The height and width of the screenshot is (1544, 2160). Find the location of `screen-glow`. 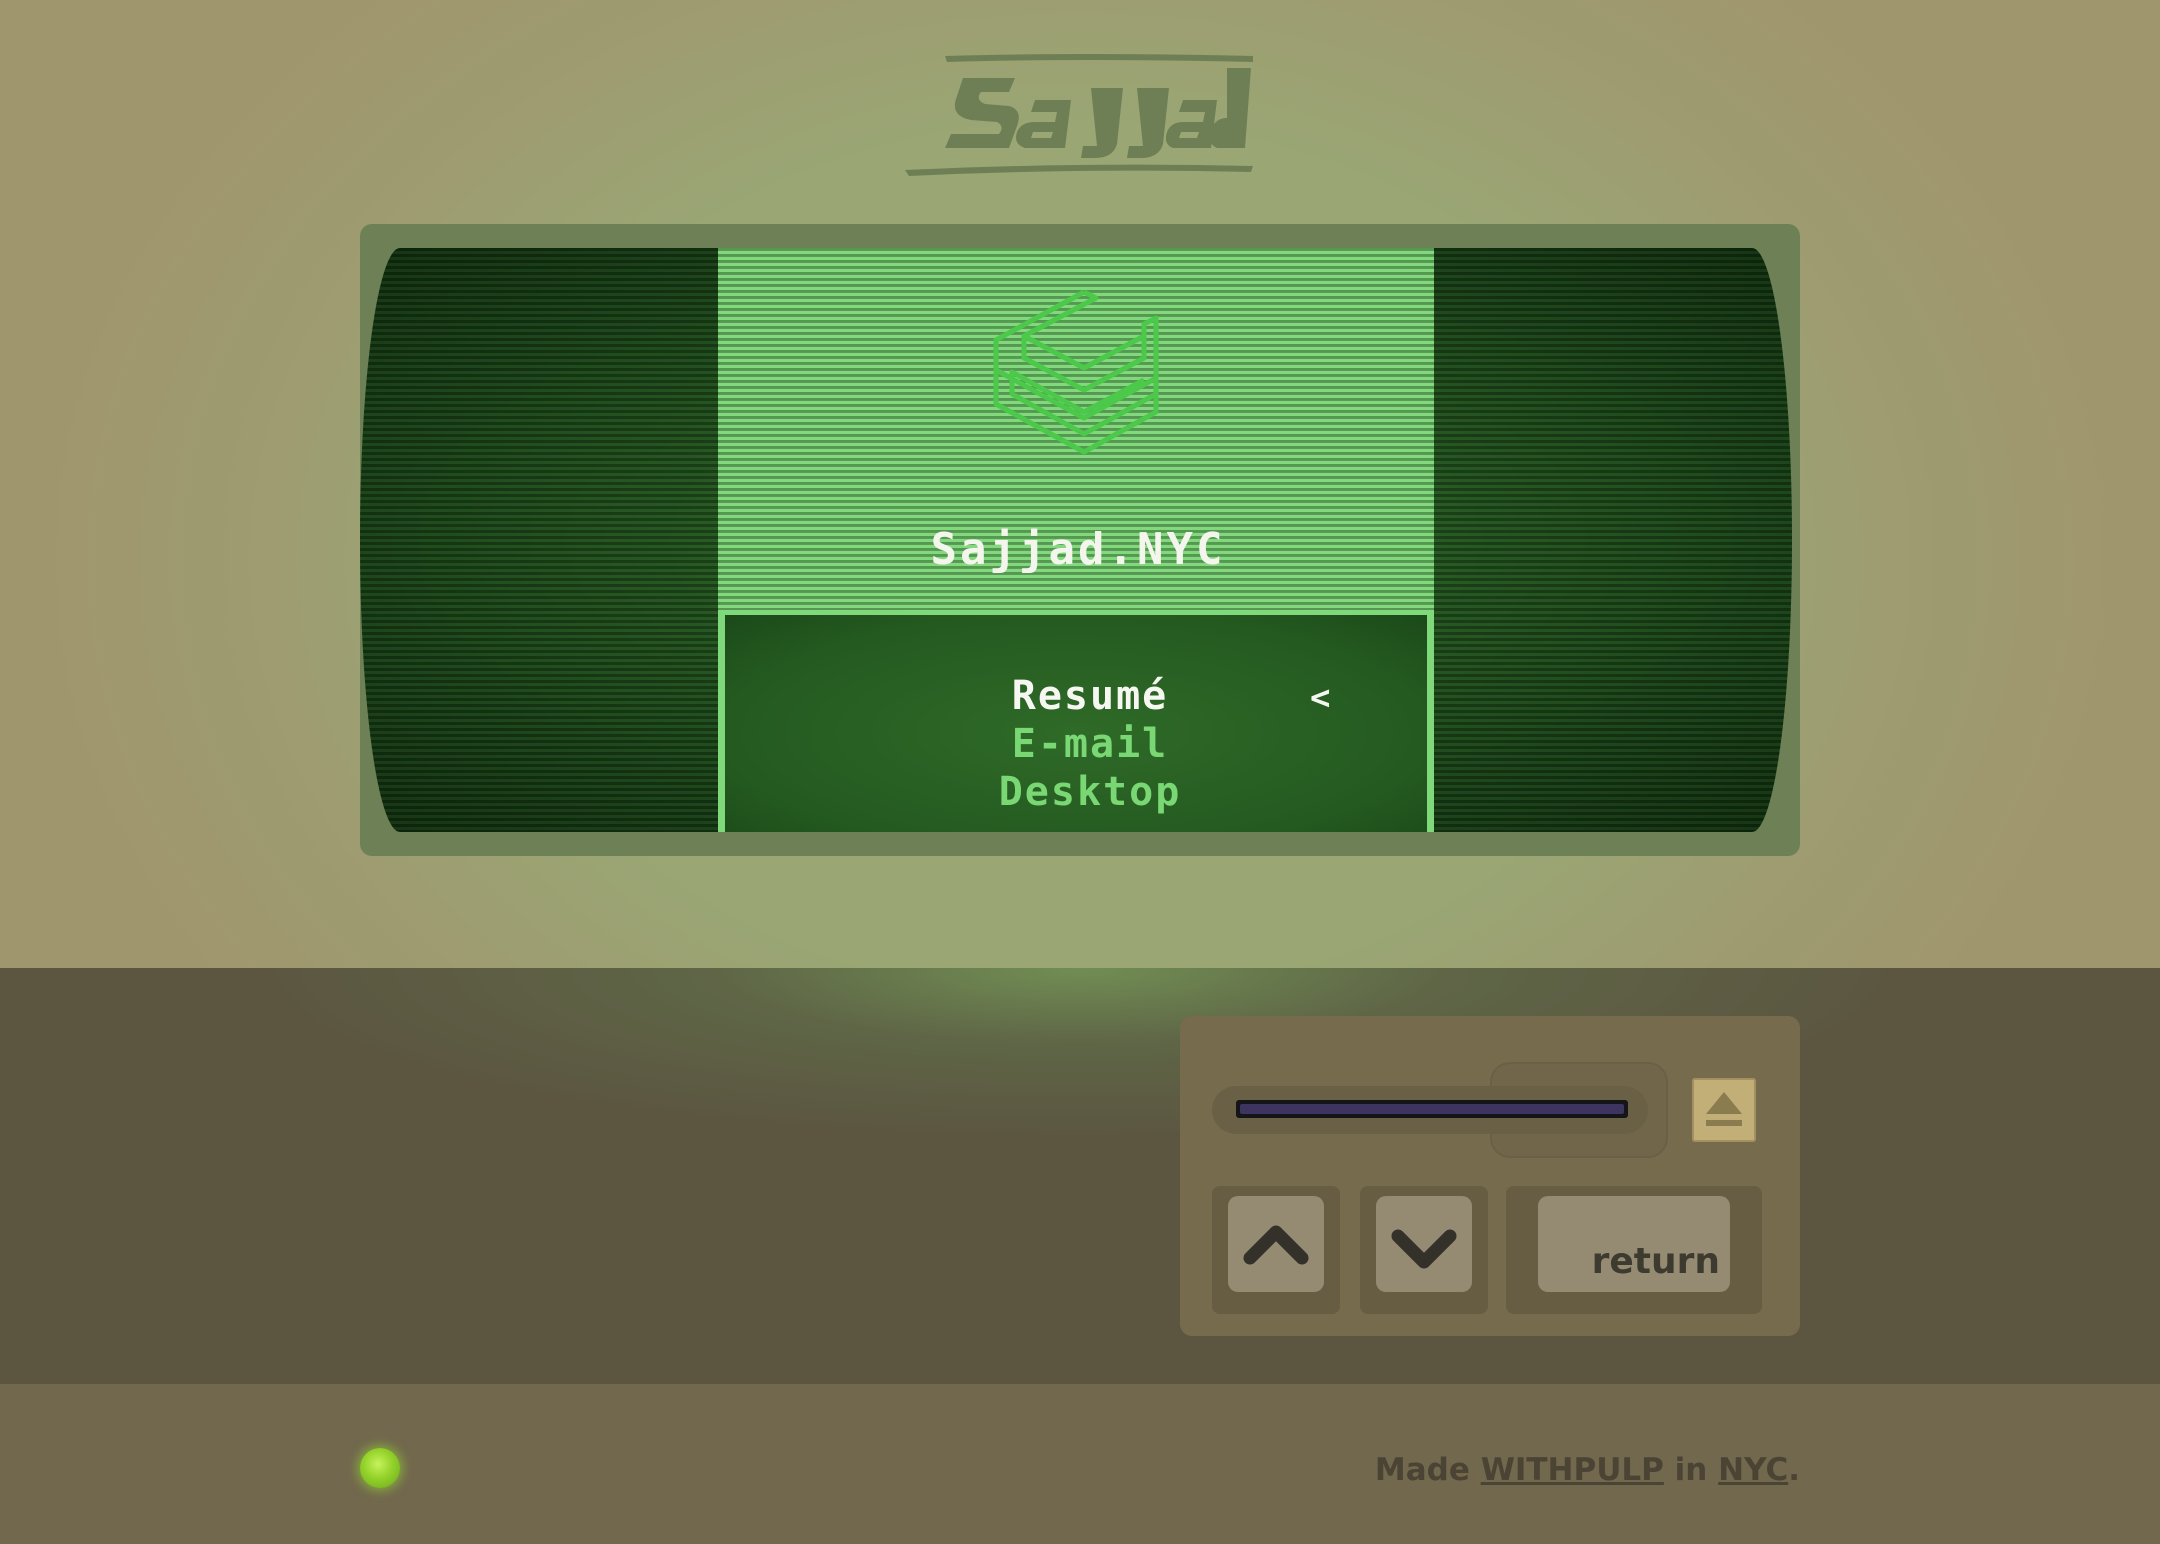

screen-glow is located at coordinates (1080, 1058).